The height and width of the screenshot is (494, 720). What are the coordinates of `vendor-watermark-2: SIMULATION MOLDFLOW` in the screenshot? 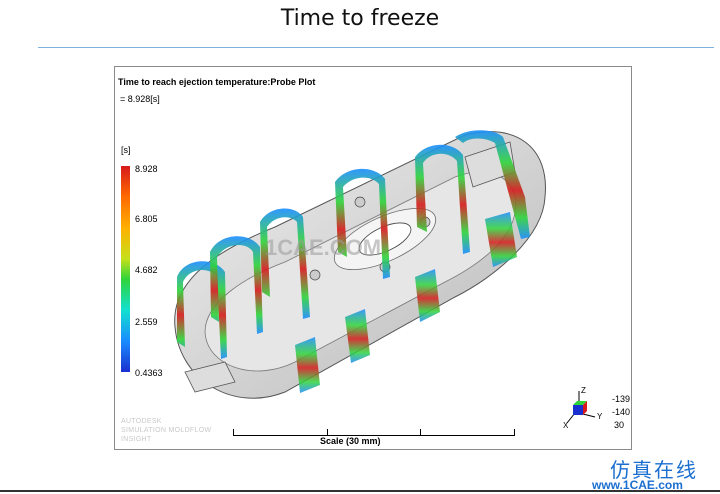 It's located at (166, 430).